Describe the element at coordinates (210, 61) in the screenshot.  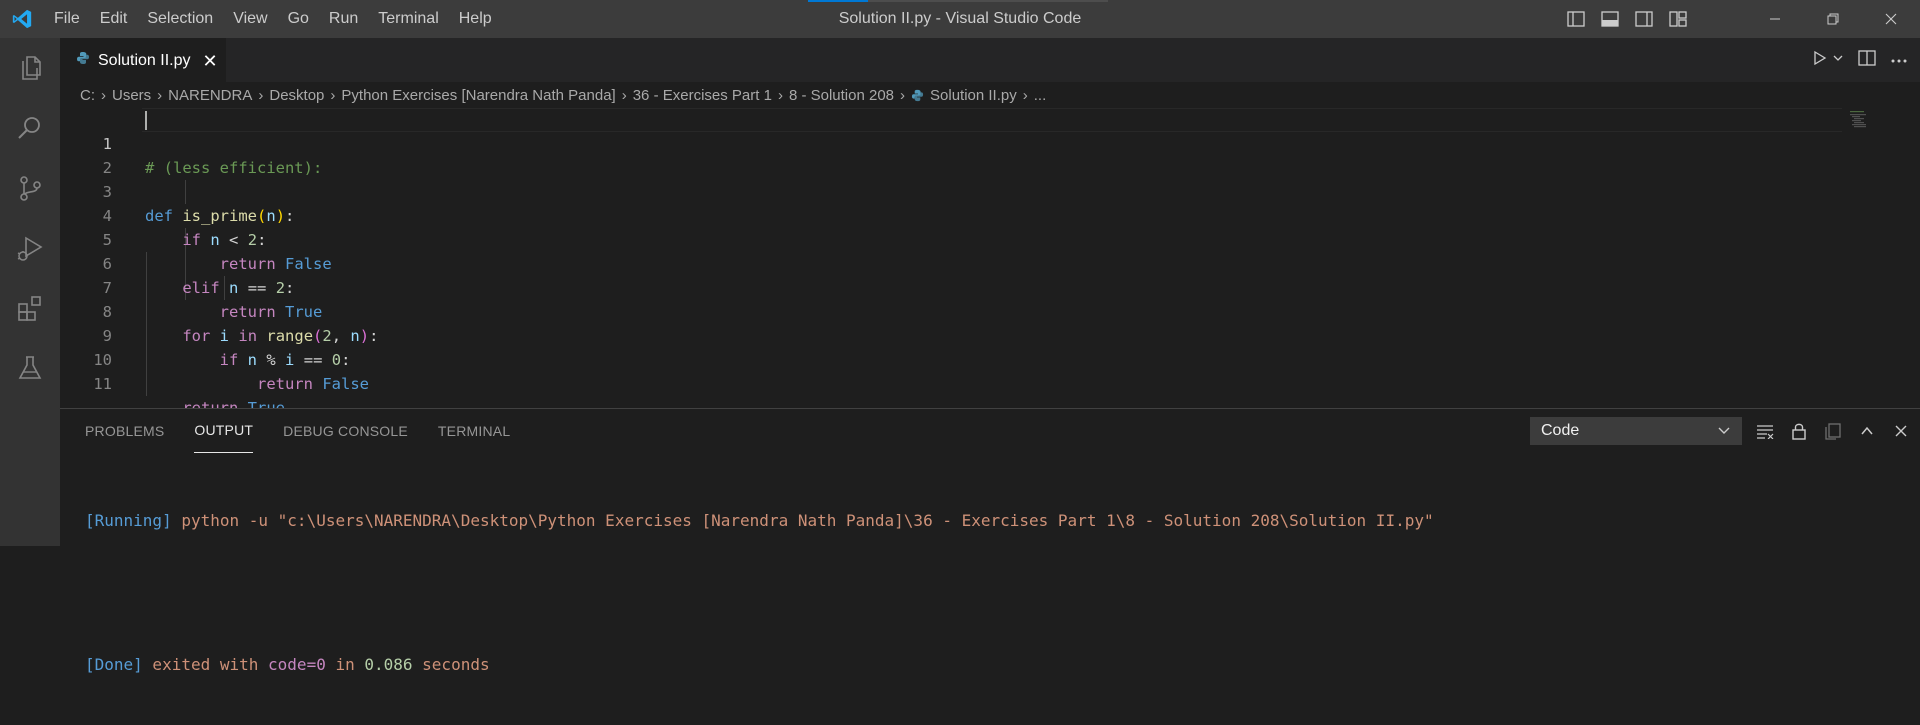
I see `close-tab-icon: ✕` at that location.